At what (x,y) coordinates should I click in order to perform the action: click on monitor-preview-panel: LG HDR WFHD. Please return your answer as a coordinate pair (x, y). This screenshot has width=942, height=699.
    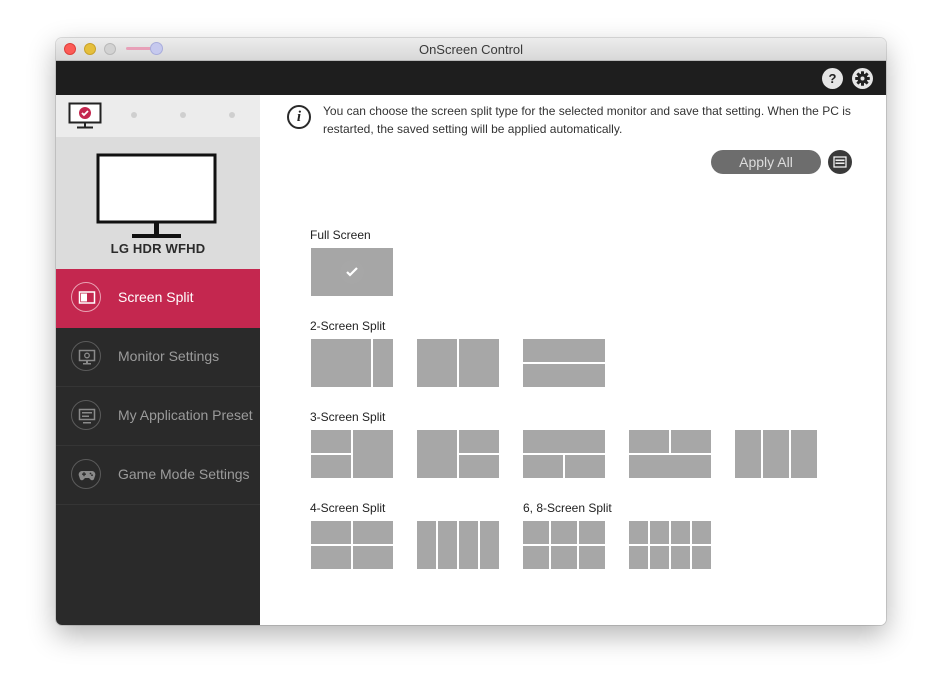
    Looking at the image, I should click on (158, 203).